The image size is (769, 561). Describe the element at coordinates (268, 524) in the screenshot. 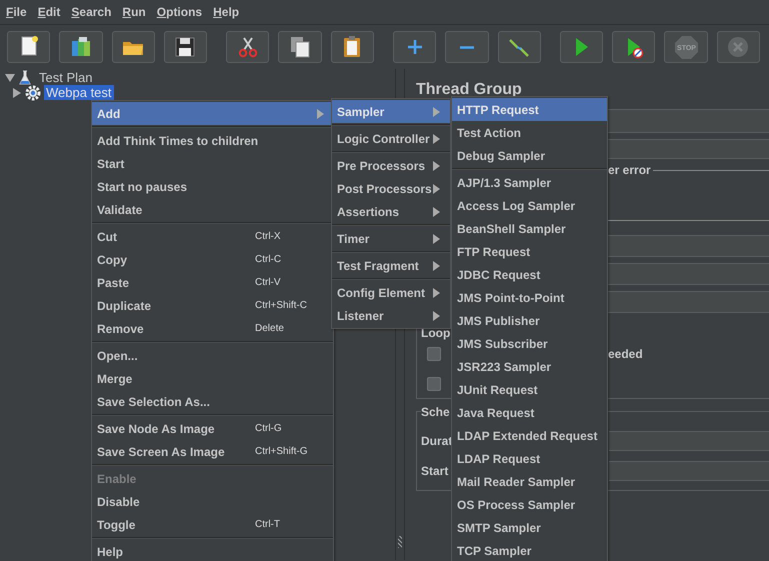

I see `shortcut-label: Ctrl-T` at that location.